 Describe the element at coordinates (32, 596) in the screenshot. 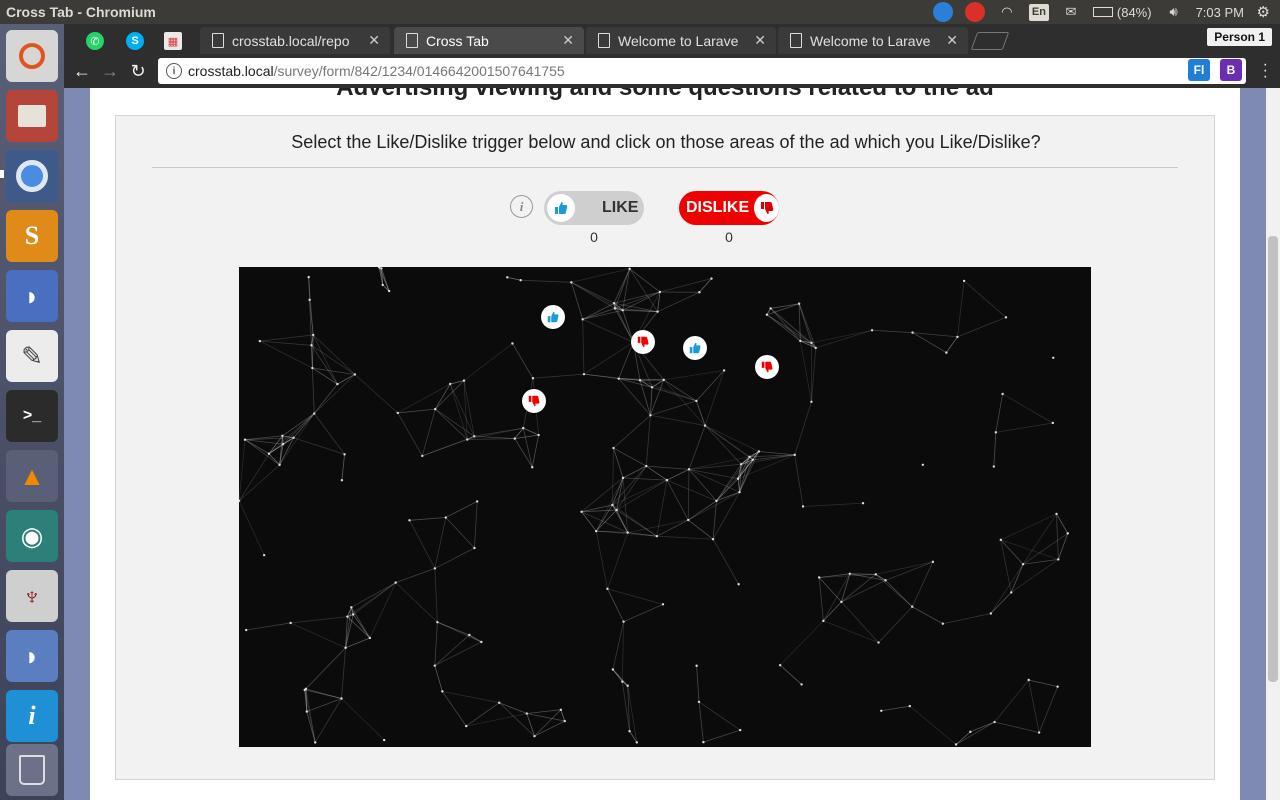

I see `wine-icon: ♆` at that location.